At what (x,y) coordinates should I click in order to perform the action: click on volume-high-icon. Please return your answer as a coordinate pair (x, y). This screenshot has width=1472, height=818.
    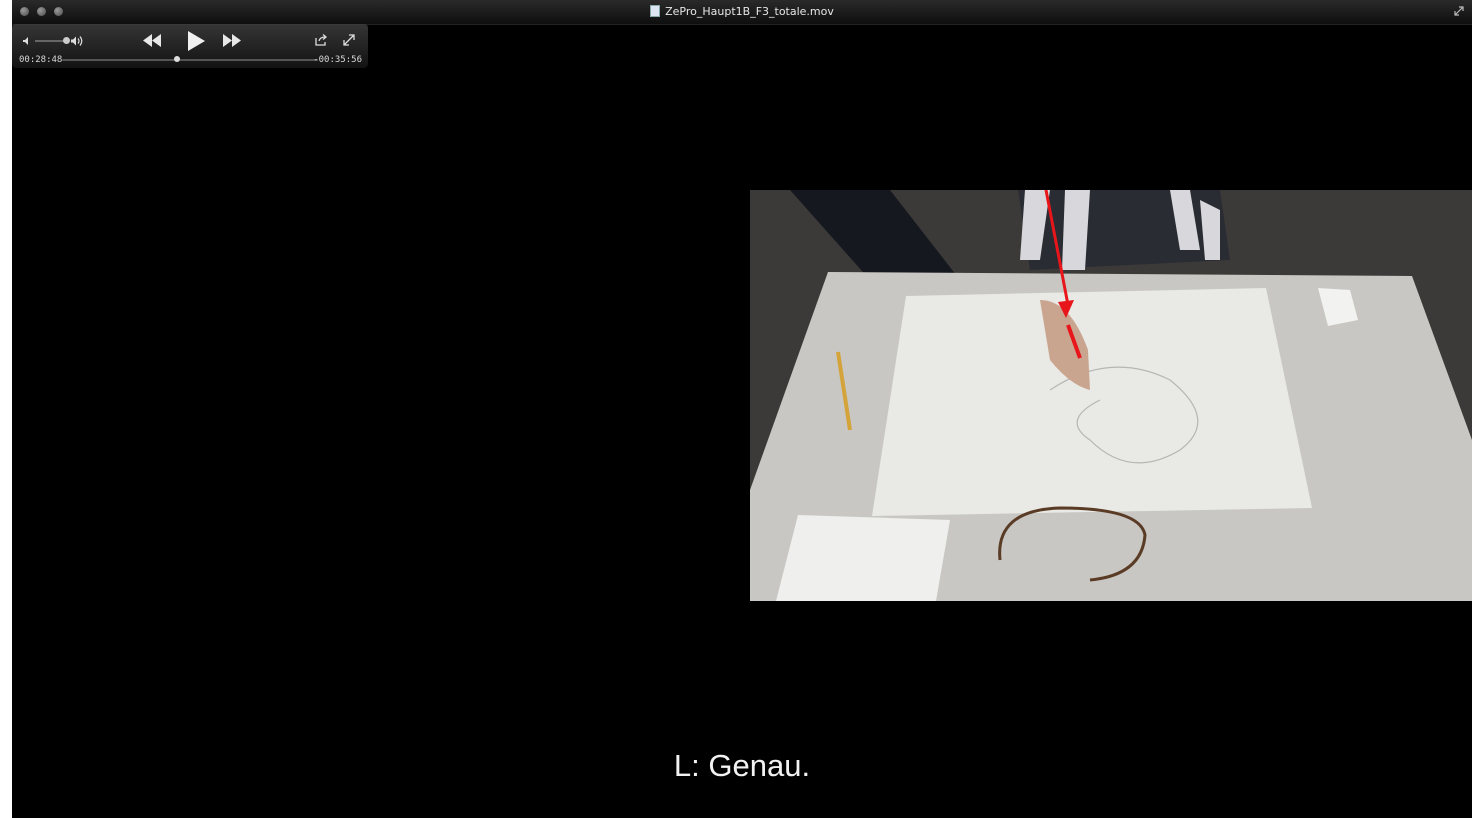
    Looking at the image, I should click on (77, 41).